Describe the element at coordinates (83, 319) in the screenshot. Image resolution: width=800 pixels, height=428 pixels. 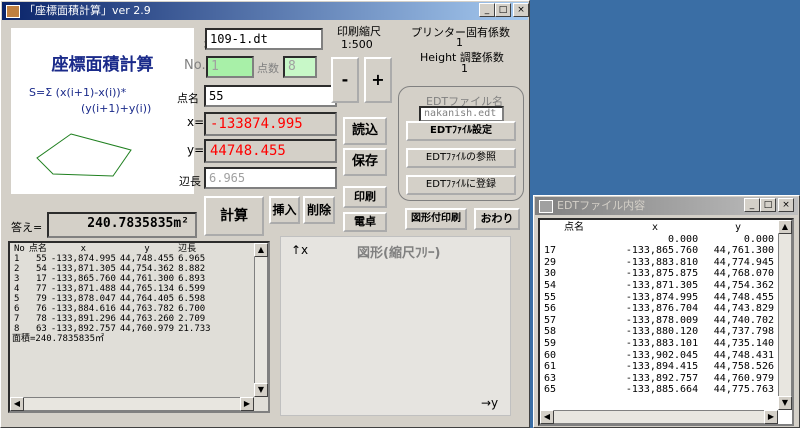
I see `point-list-cell: -133,891.296` at that location.